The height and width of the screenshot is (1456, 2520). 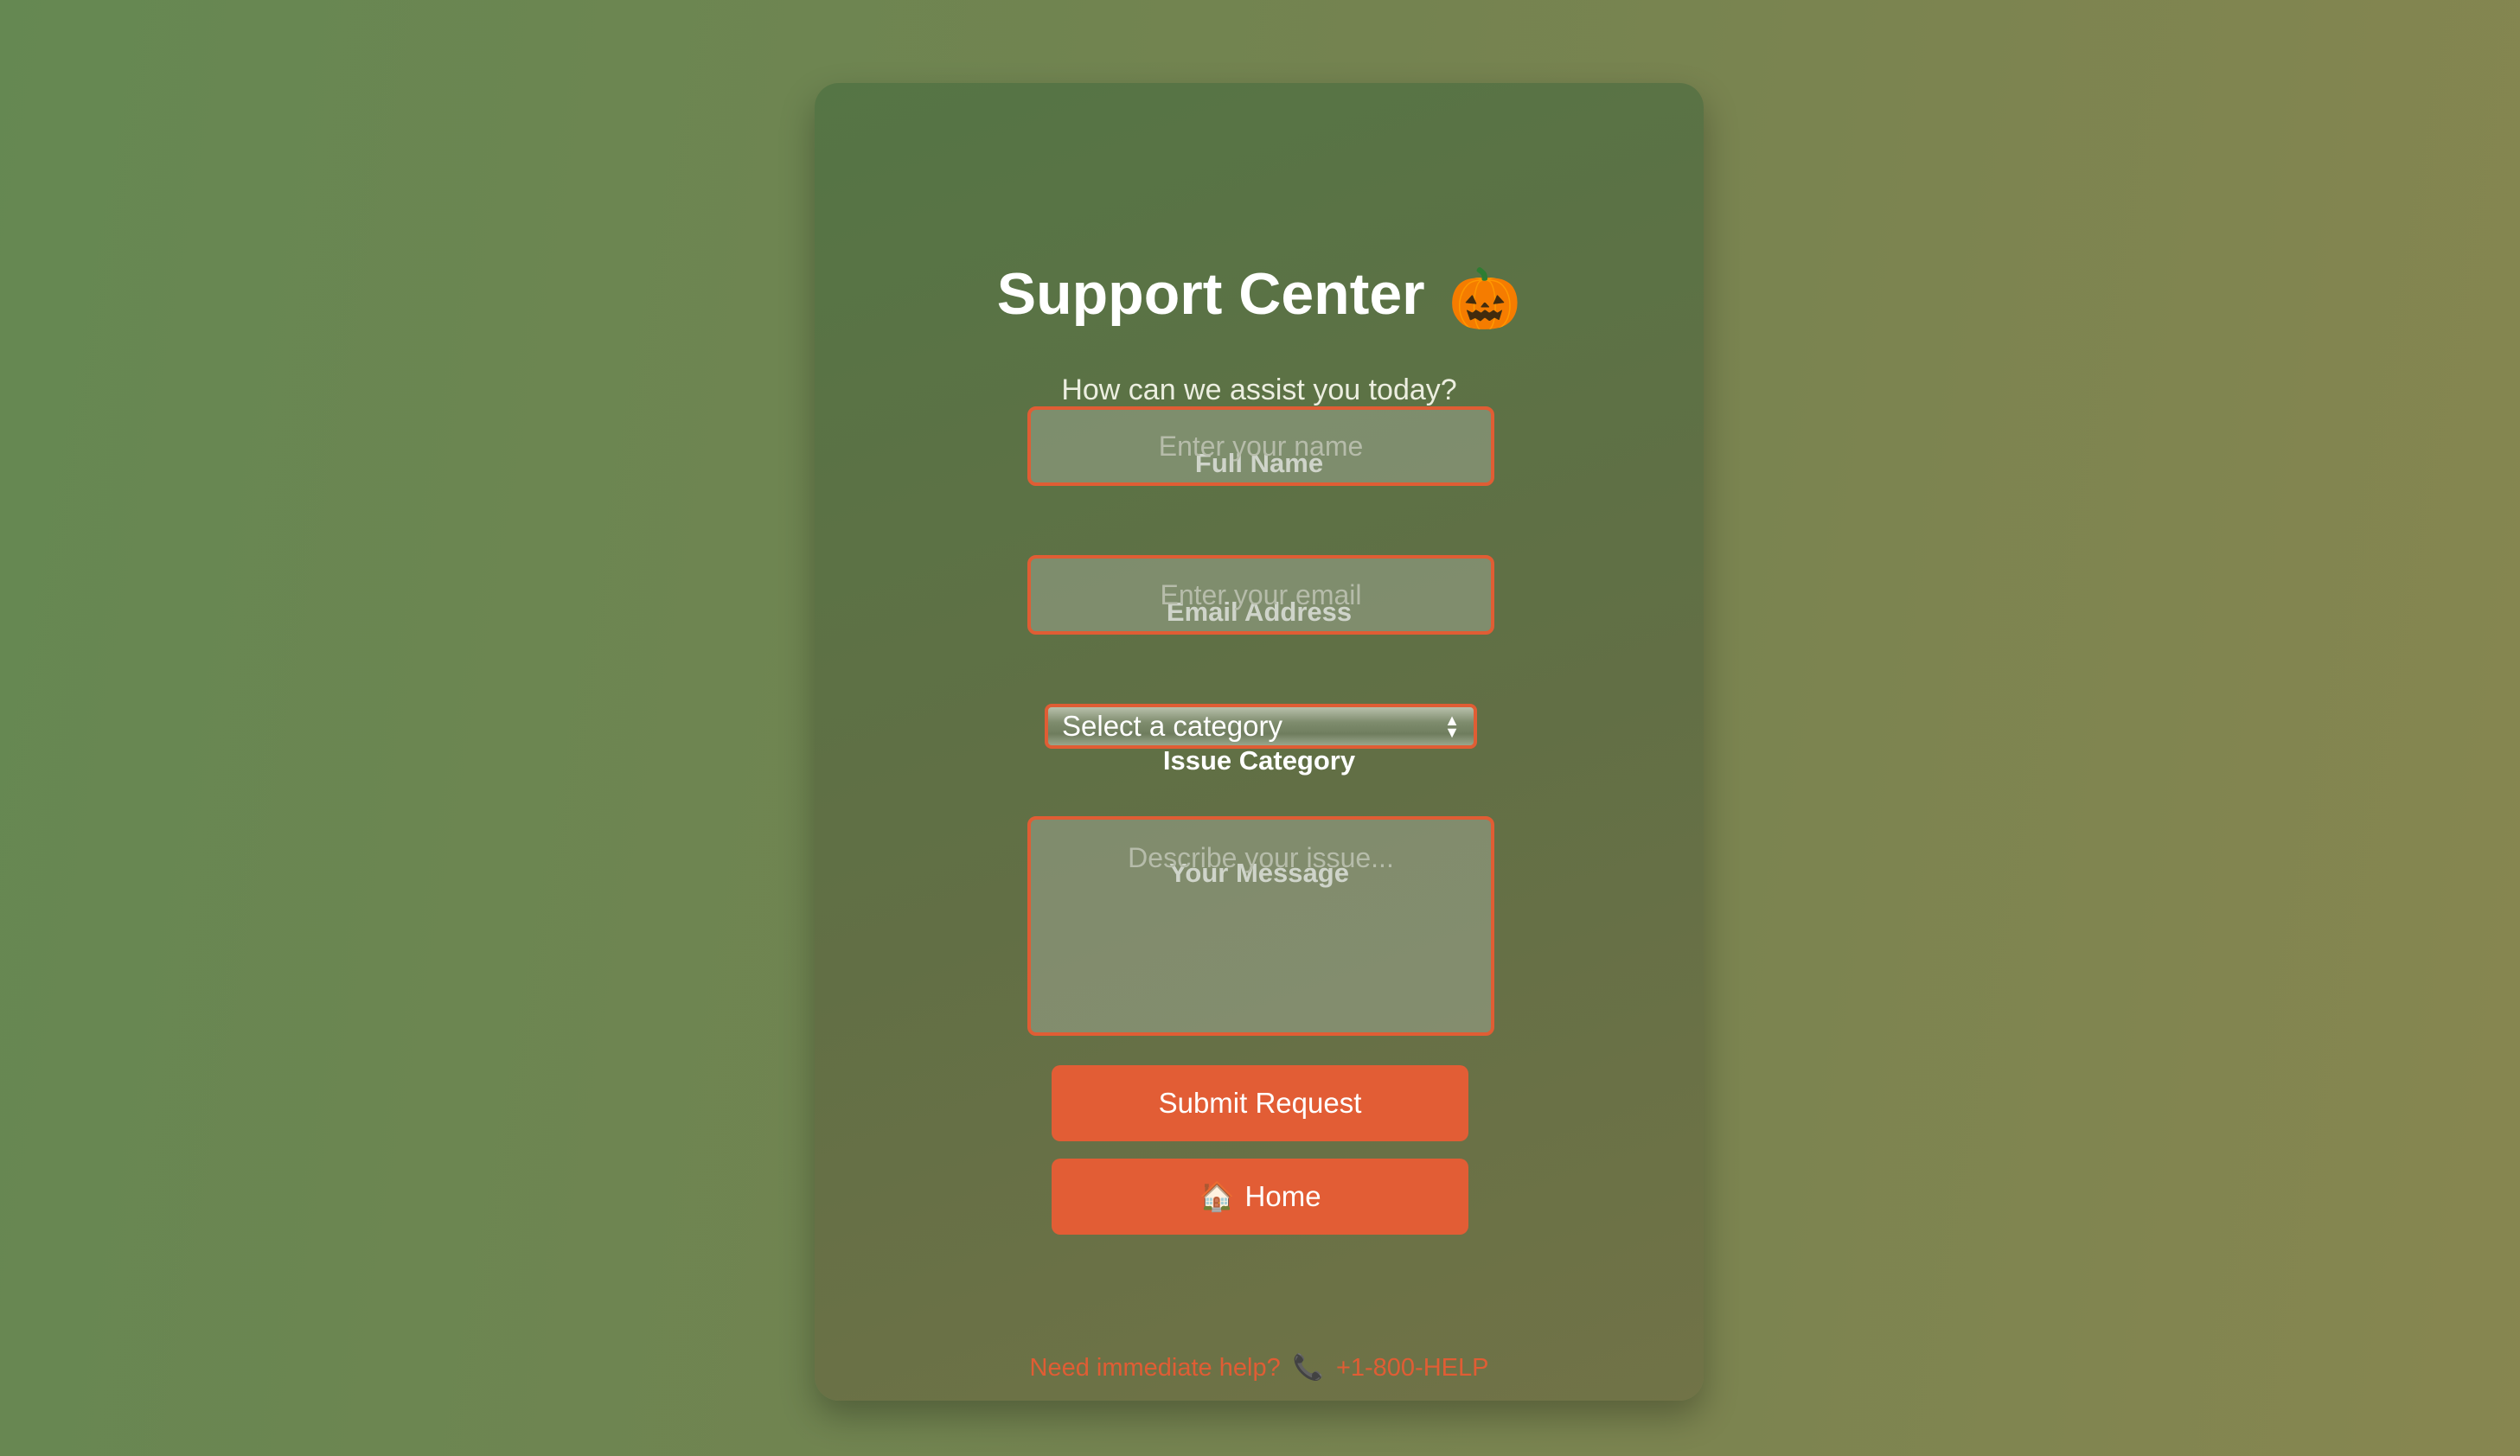 What do you see at coordinates (1485, 299) in the screenshot?
I see `pumpkin-icon: 🎃` at bounding box center [1485, 299].